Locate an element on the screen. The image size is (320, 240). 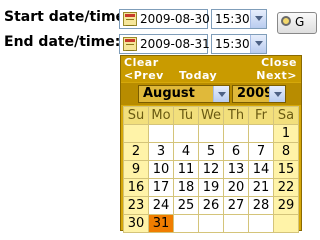
calendar-day-27: 27 is located at coordinates (236, 205).